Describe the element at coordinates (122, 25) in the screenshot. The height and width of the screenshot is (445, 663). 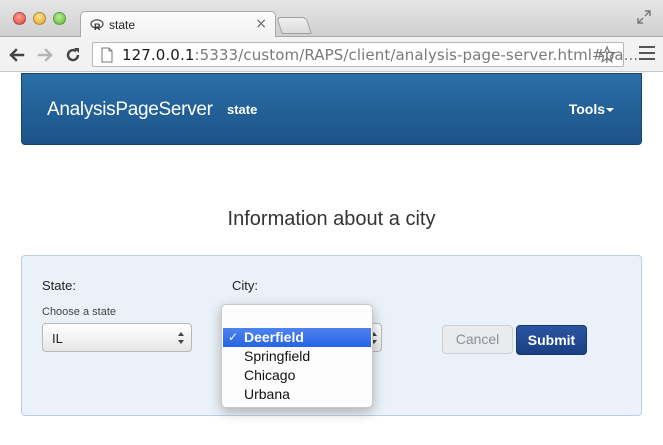
I see `tab-title: state` at that location.